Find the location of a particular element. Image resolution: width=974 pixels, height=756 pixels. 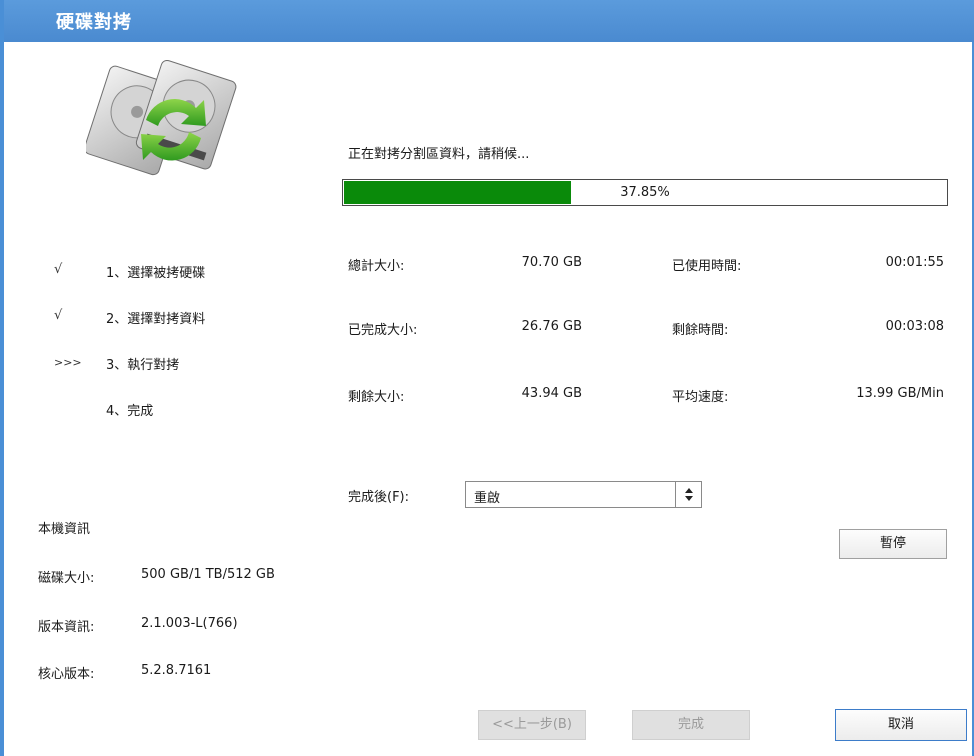

total-size-value: 70.70 GB is located at coordinates (551, 262).